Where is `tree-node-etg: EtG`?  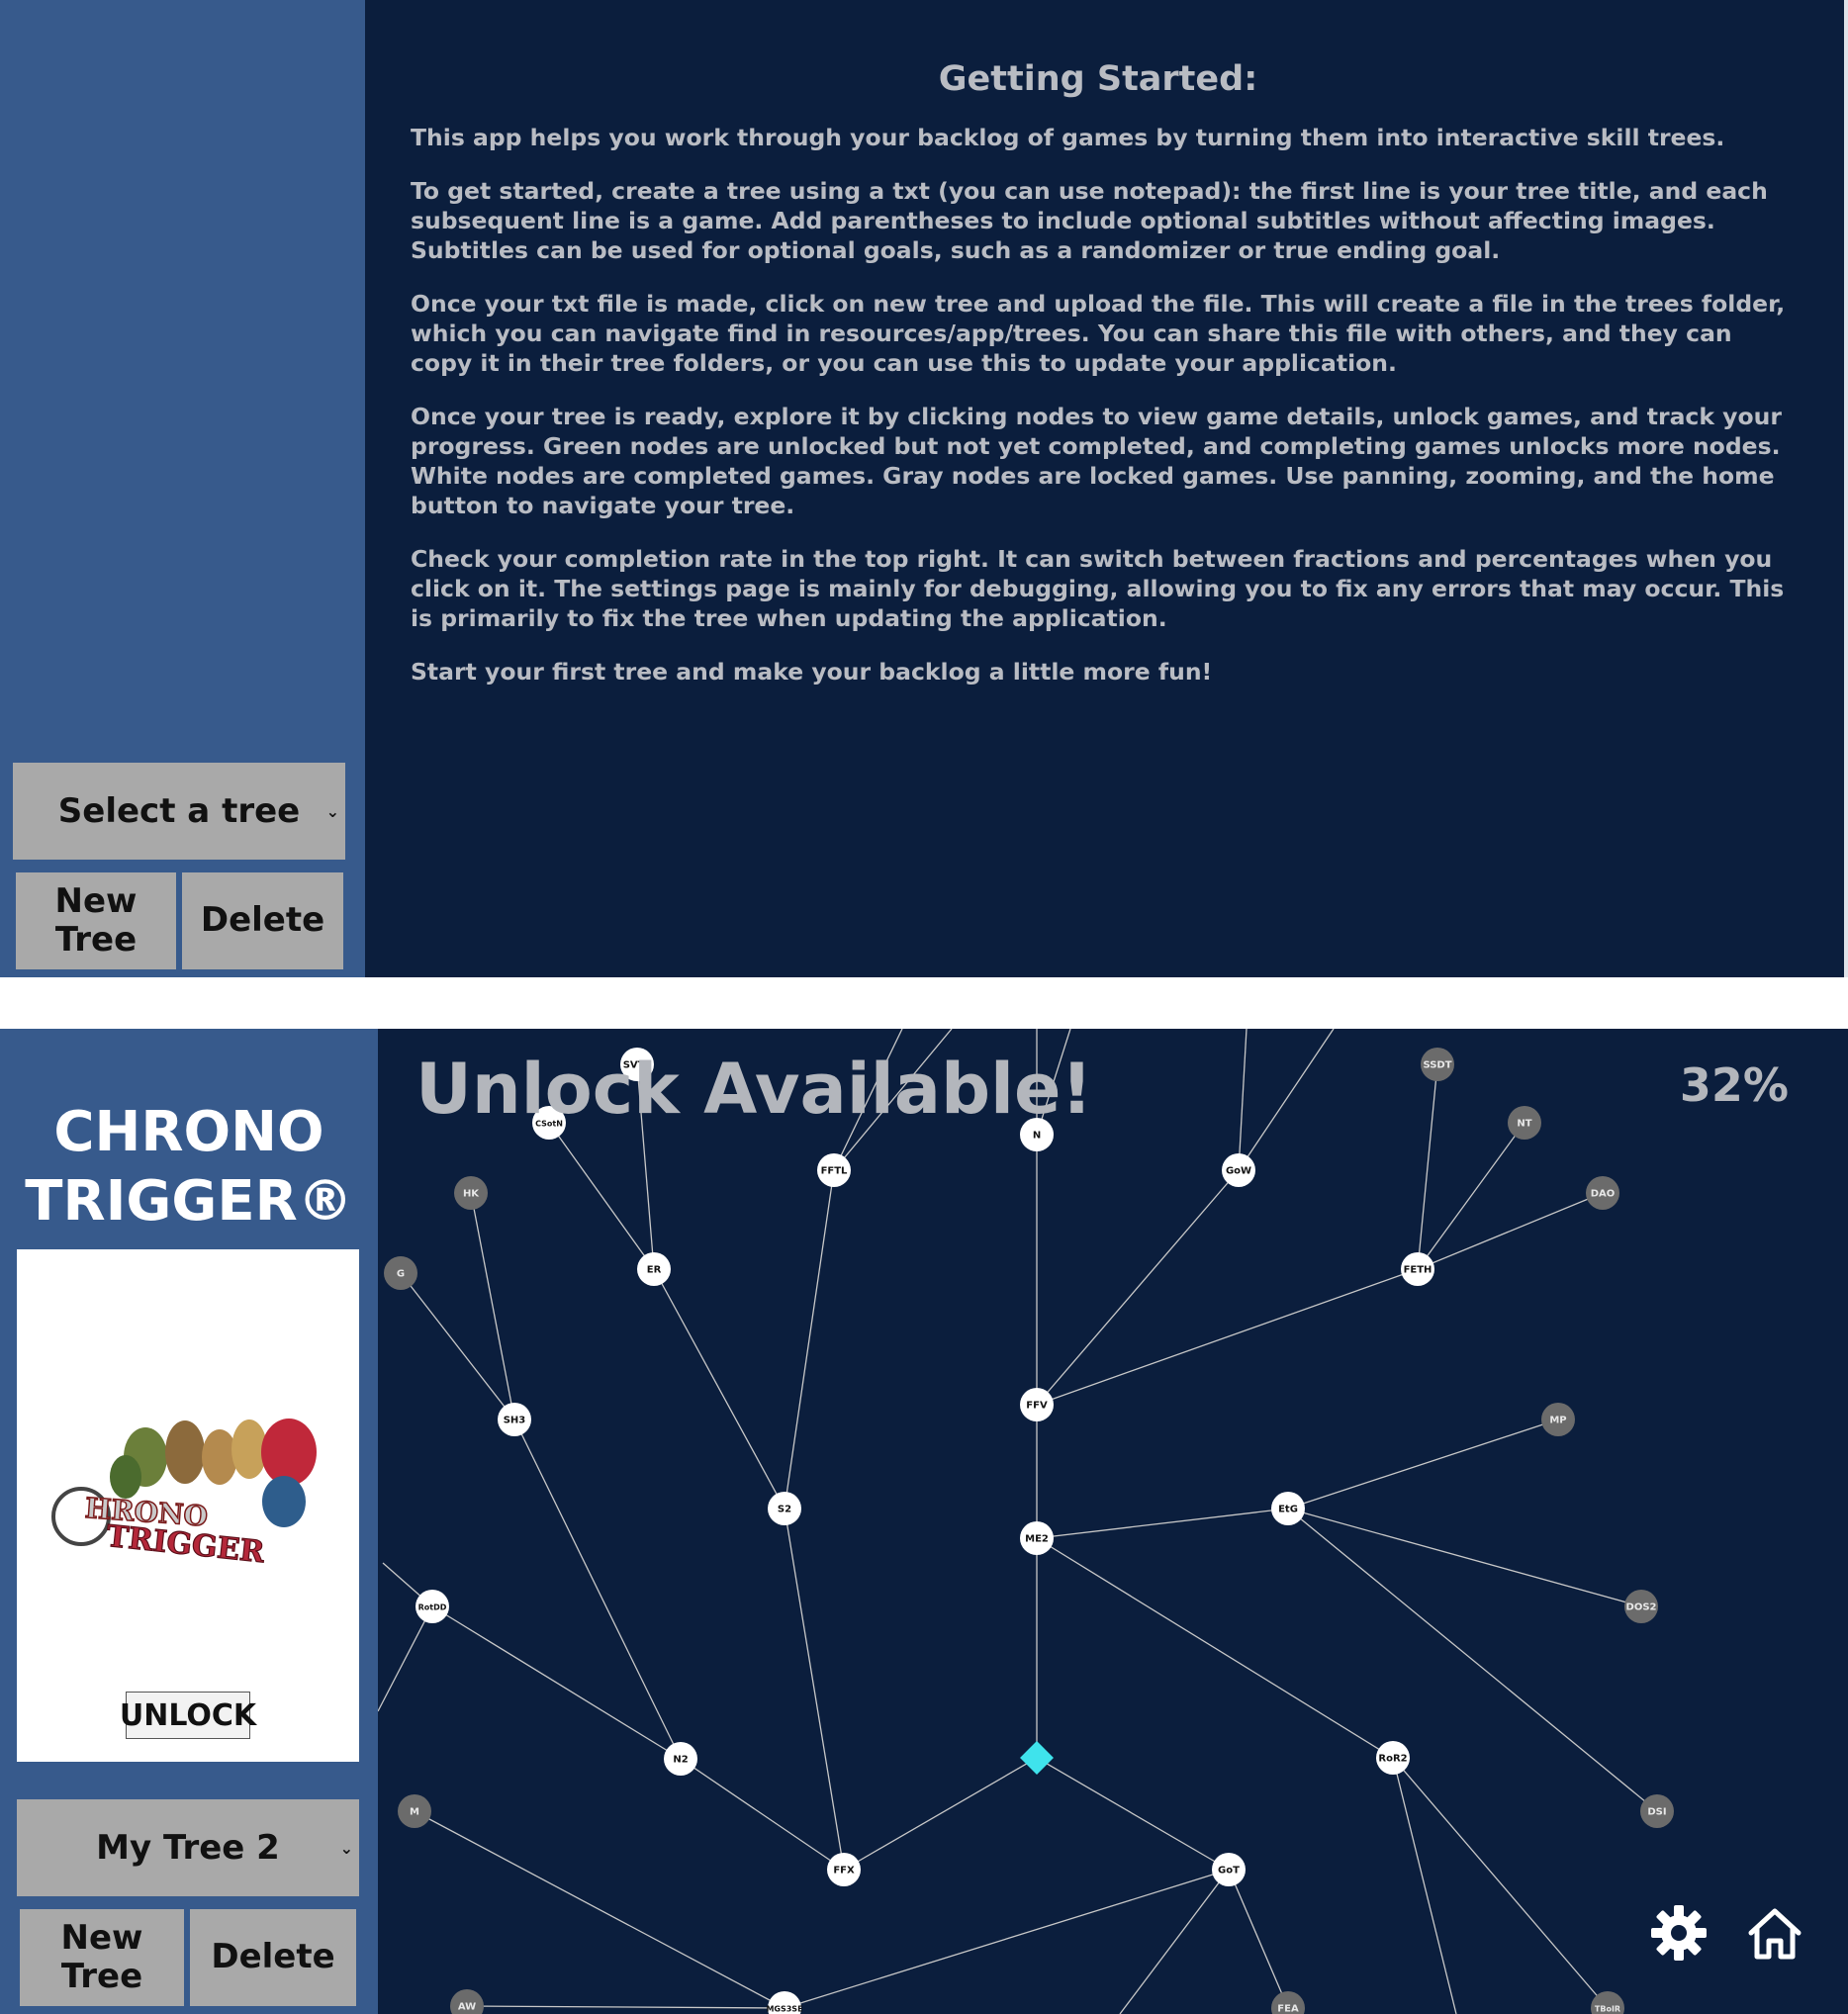 tree-node-etg: EtG is located at coordinates (1288, 1508).